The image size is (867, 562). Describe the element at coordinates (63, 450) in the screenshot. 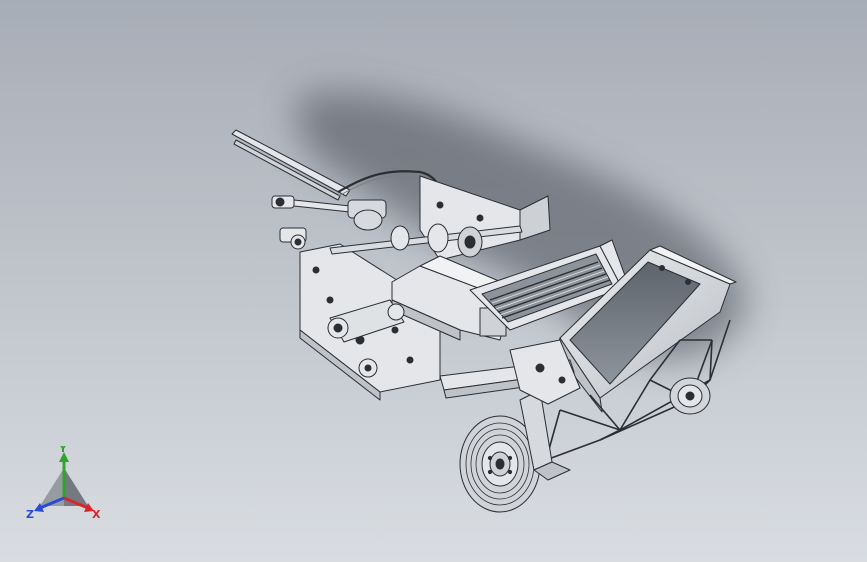

I see `y-axis-label: Y` at that location.